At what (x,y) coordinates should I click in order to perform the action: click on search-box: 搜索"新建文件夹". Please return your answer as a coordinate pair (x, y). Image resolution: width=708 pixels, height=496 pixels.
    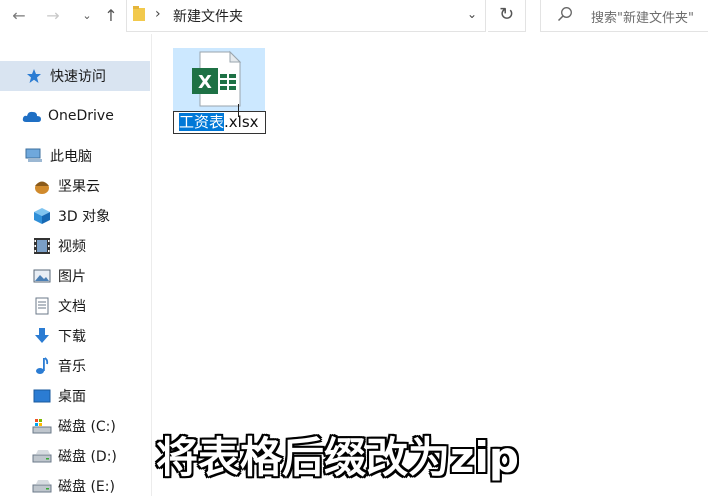
    Looking at the image, I should click on (624, 16).